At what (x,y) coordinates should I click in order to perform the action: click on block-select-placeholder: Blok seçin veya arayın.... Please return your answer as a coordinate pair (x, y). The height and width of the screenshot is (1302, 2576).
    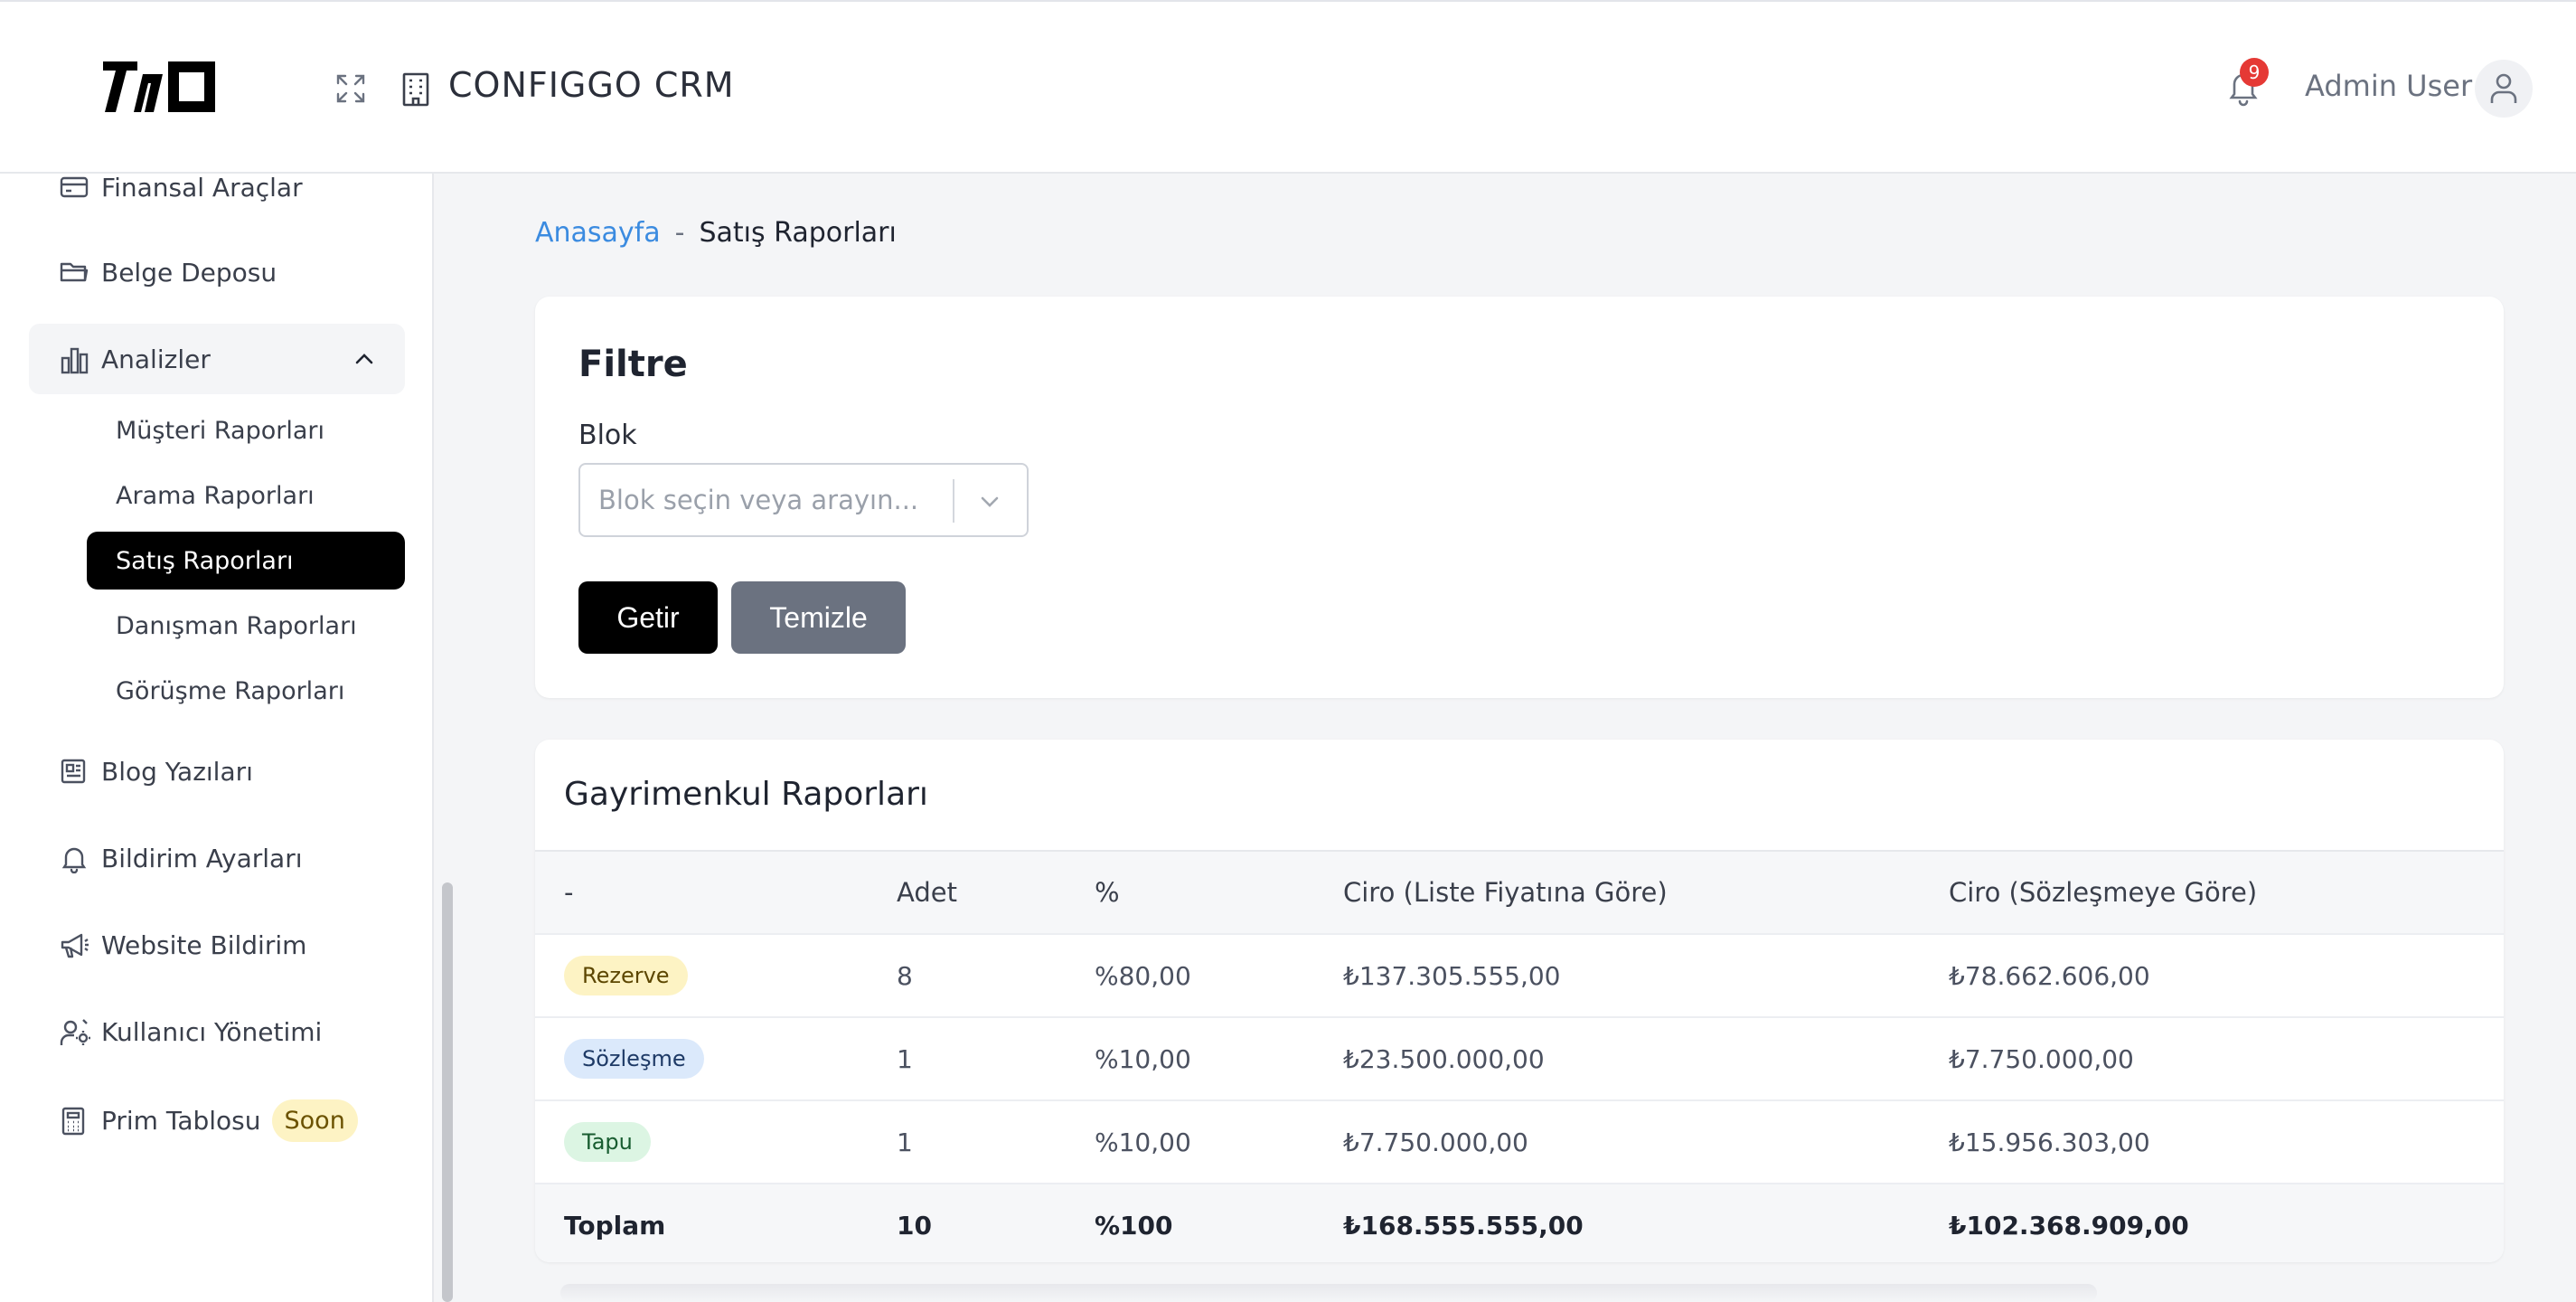
    Looking at the image, I should click on (759, 500).